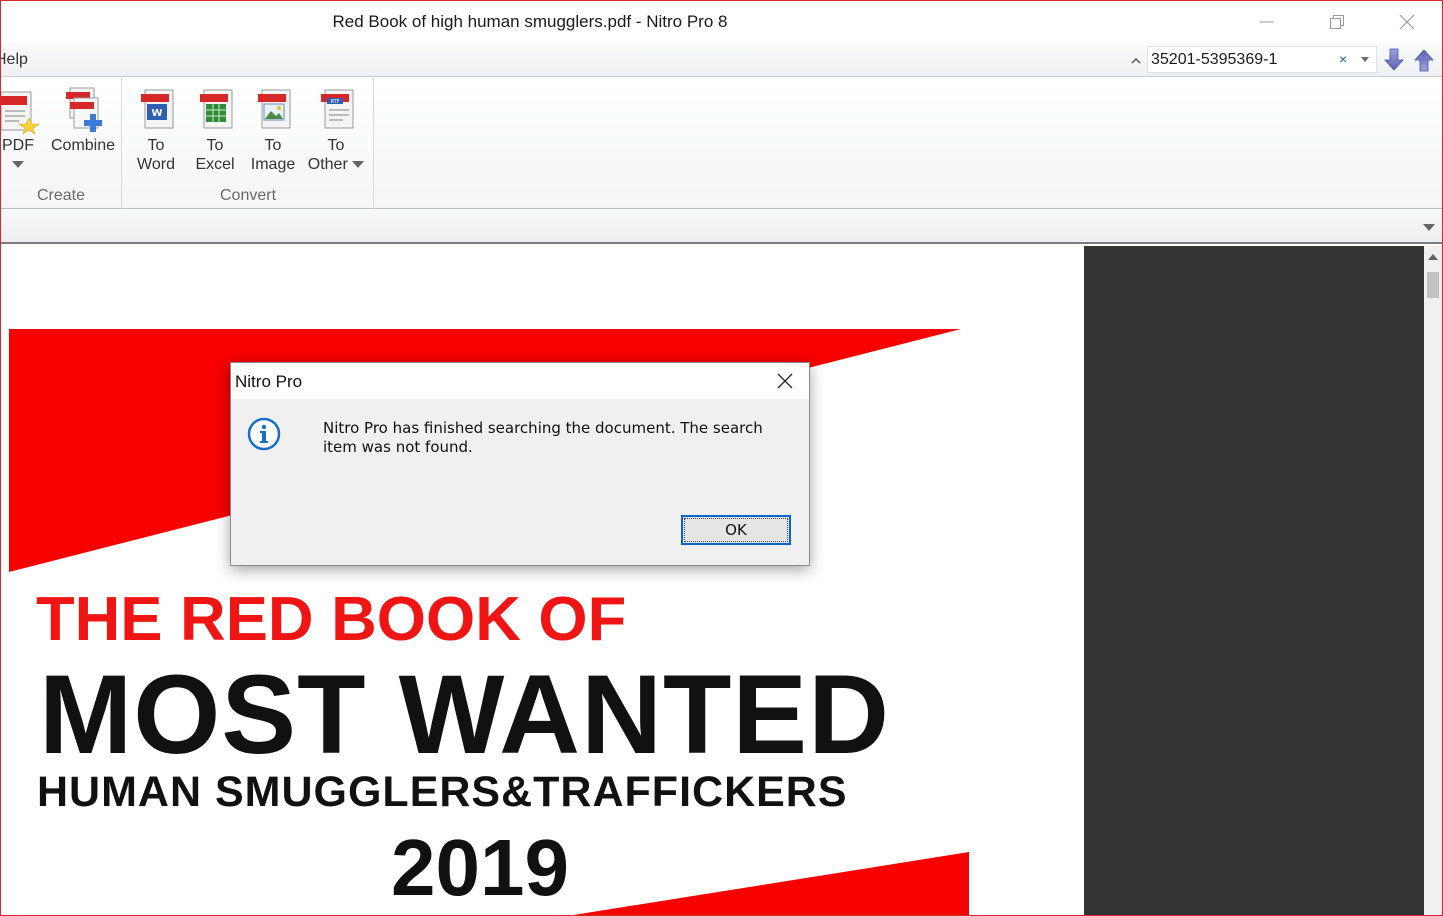 This screenshot has width=1443, height=916. What do you see at coordinates (336, 110) in the screenshot?
I see `rtf-doc-icon: RTF` at bounding box center [336, 110].